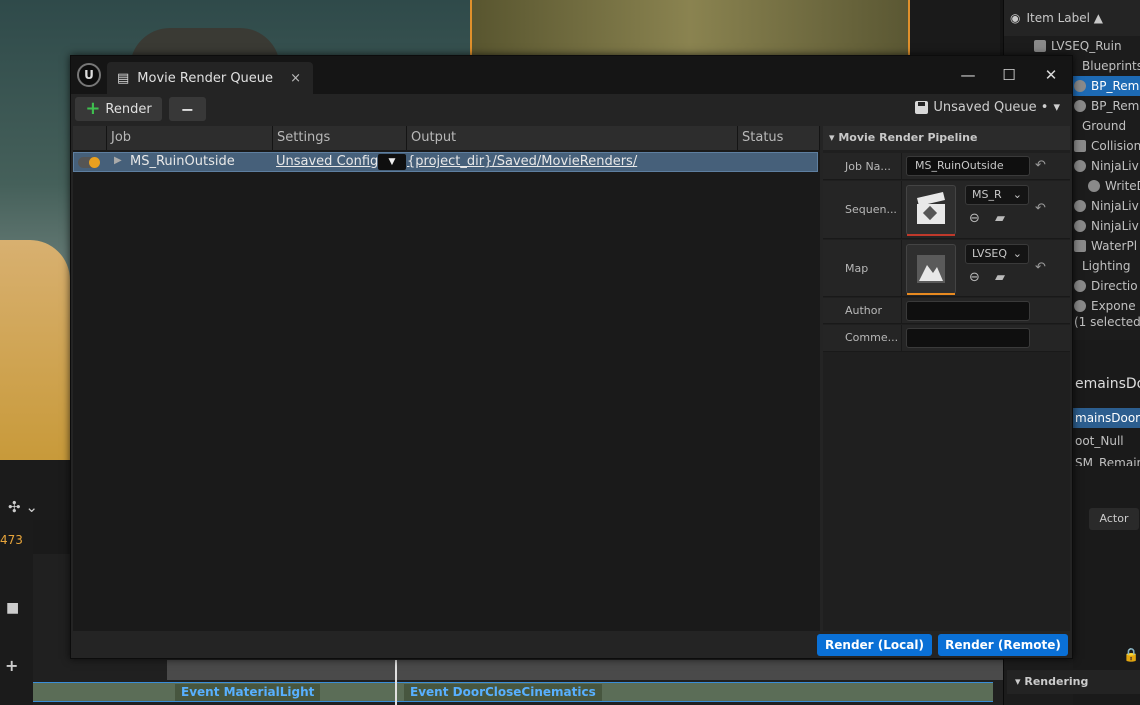 This screenshot has height=705, width=1140. I want to click on playhead, so click(396, 682).